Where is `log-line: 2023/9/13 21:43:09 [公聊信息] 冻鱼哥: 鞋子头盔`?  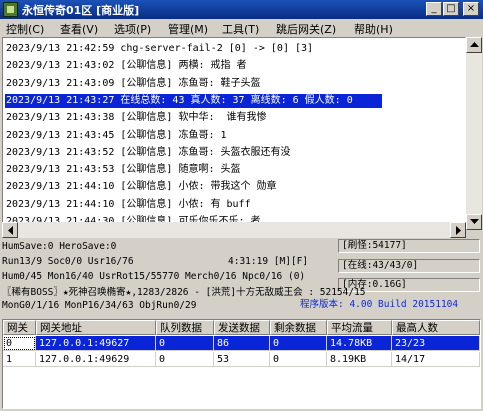 log-line: 2023/9/13 21:43:09 [公聊信息] 冻鱼哥: 鞋子头盔 is located at coordinates (133, 84).